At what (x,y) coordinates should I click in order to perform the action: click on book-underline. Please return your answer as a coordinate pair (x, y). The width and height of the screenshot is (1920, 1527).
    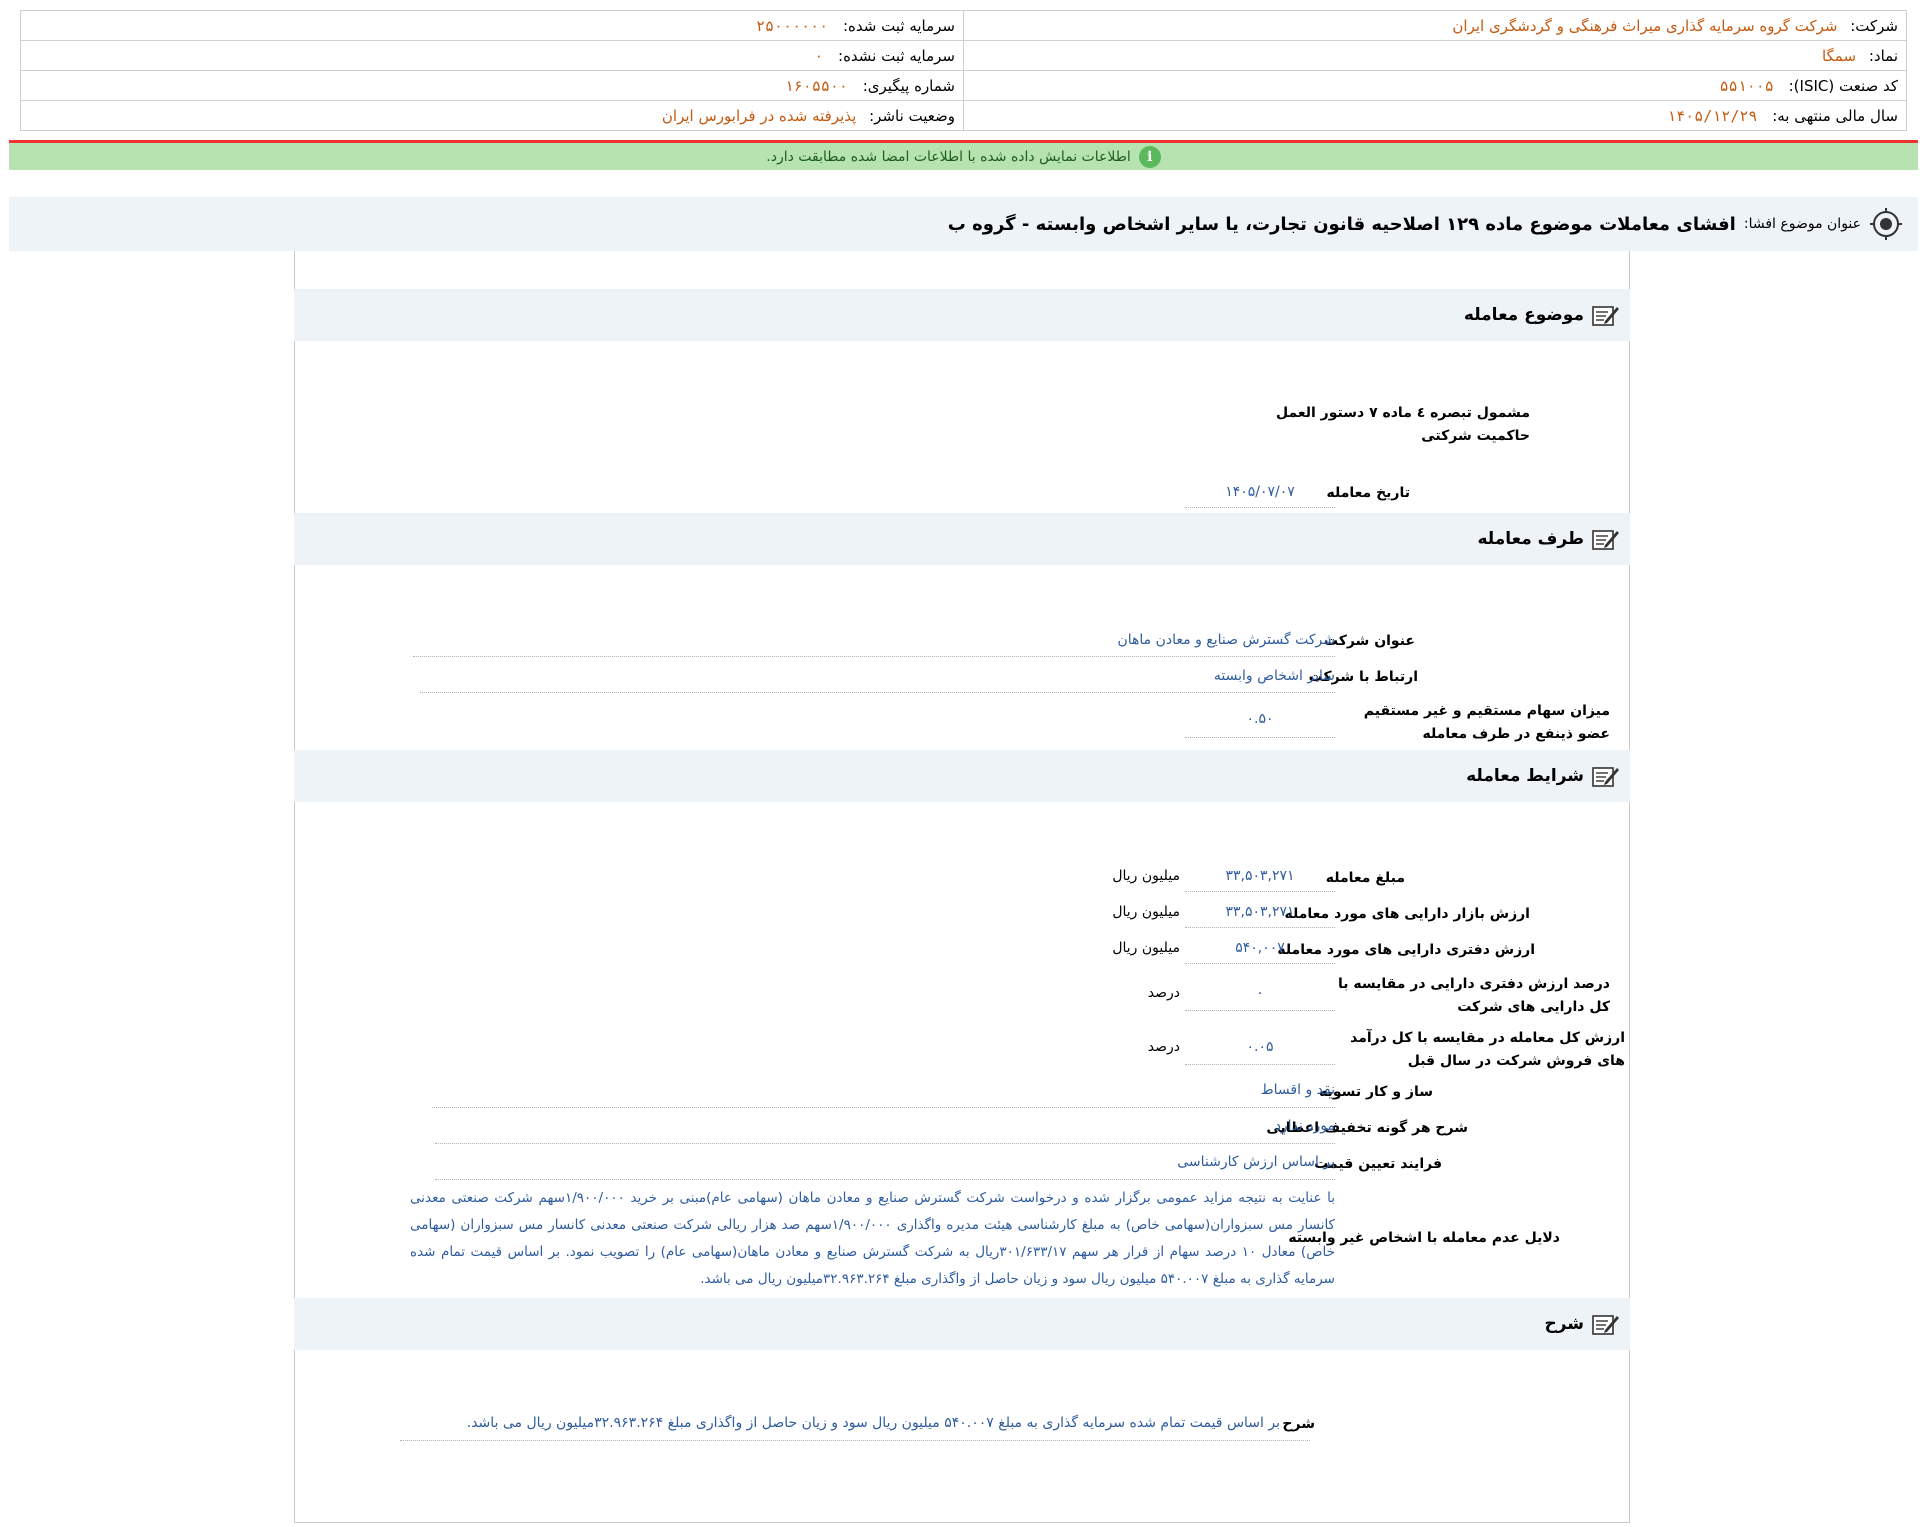
    Looking at the image, I should click on (1260, 963).